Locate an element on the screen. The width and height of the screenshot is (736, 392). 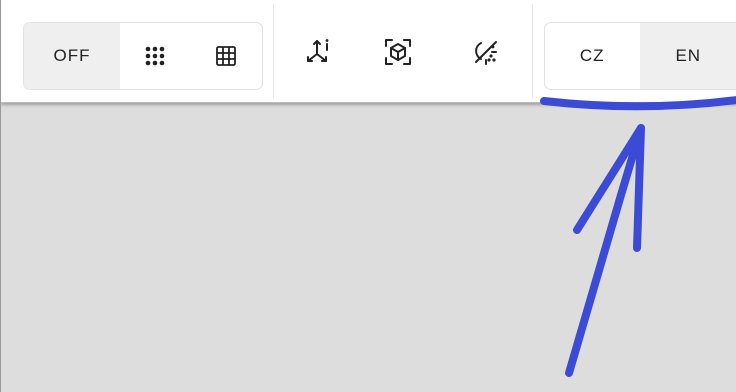
cube-focus-icon is located at coordinates (398, 52).